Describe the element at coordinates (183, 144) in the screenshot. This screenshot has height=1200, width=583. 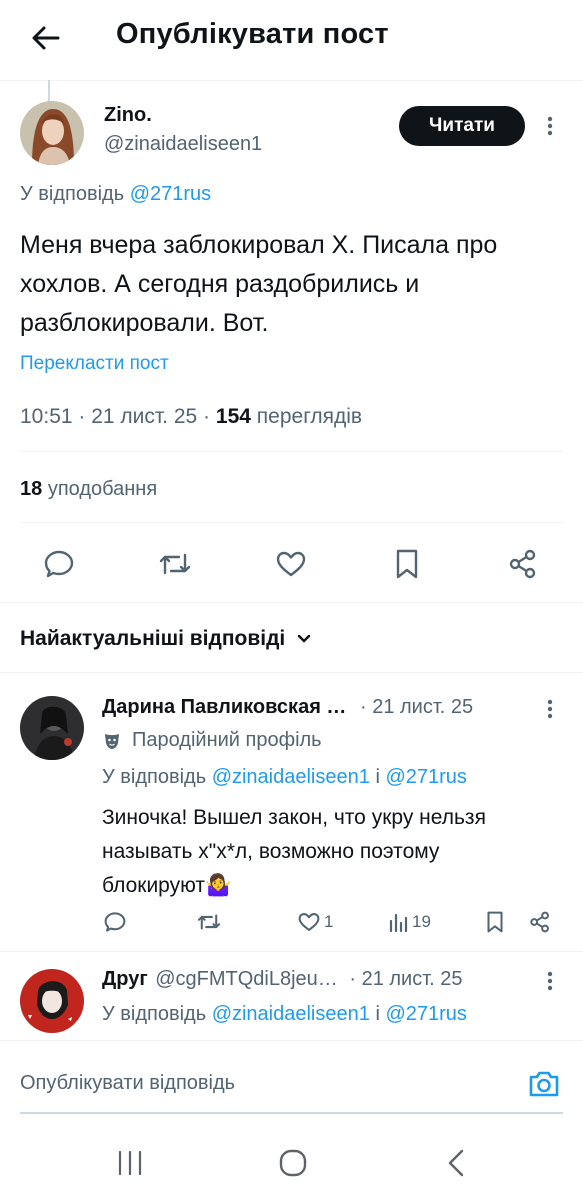
I see `author-handle: @zinaidaeliseen1` at that location.